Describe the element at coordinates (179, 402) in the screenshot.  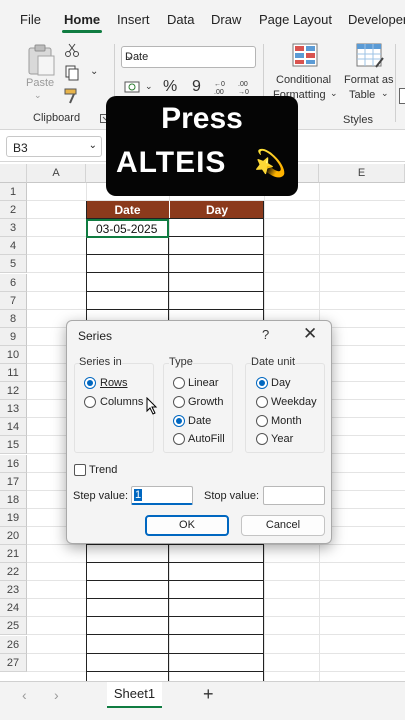
I see `growth-radio` at that location.